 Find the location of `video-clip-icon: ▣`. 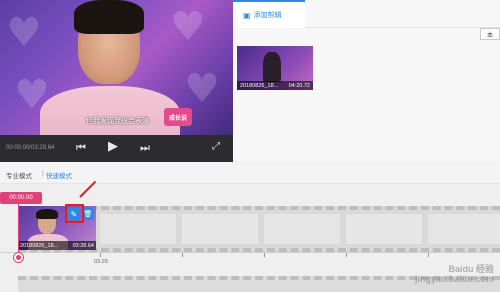

video-clip-icon: ▣ is located at coordinates (247, 15).